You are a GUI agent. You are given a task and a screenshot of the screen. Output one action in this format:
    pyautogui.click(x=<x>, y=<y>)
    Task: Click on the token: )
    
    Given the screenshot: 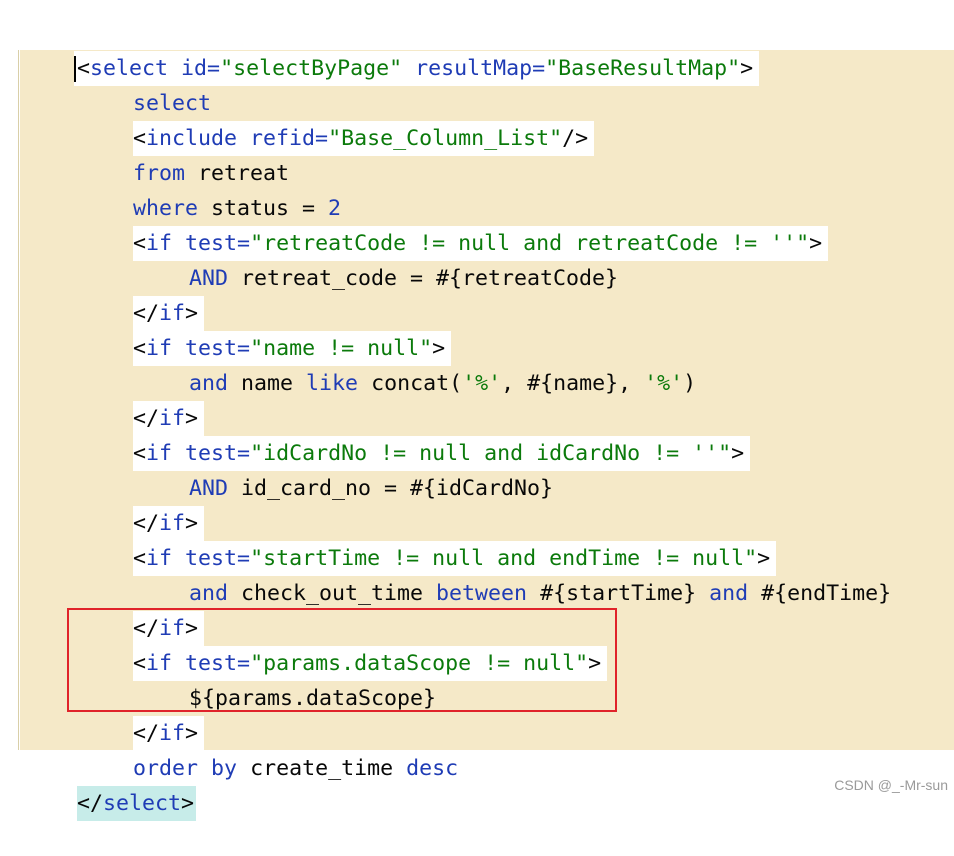 What is the action you would take?
    pyautogui.click(x=690, y=383)
    